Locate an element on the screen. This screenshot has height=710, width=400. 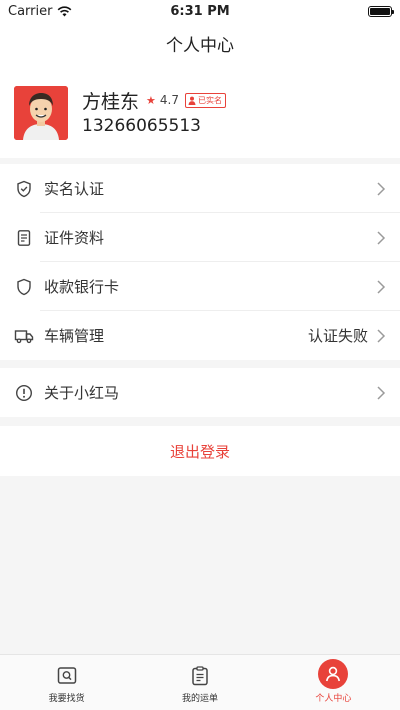
menu-item-label: 收款银行卡 is located at coordinates (82, 287).